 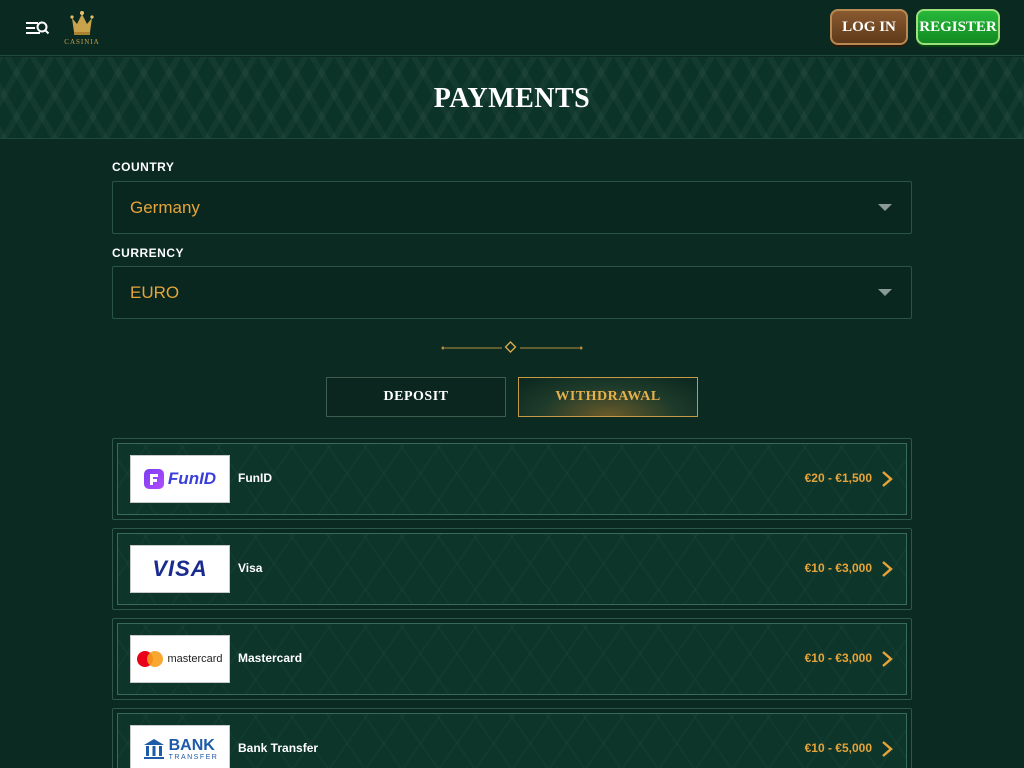 What do you see at coordinates (512, 207) in the screenshot?
I see `country-select: Germany` at bounding box center [512, 207].